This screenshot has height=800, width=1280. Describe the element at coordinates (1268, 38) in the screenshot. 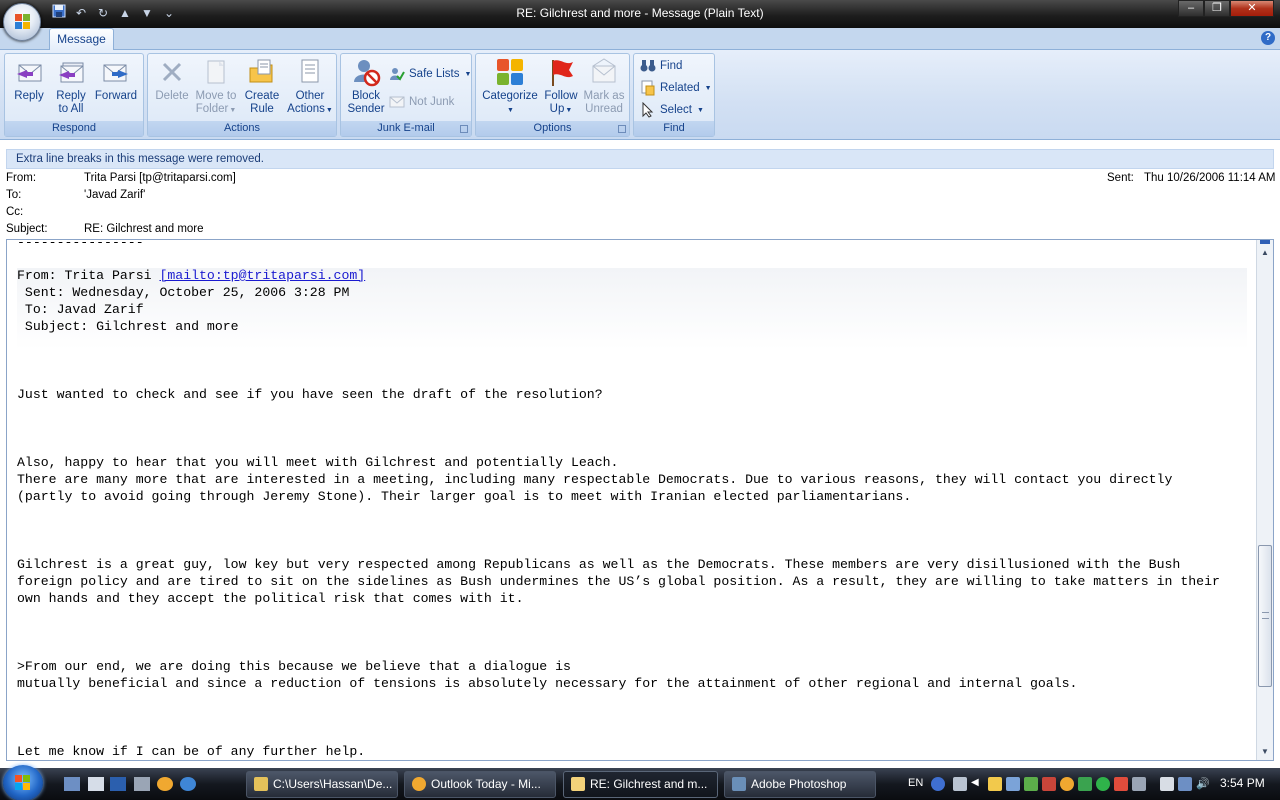

I see `help-icon: ?` at that location.